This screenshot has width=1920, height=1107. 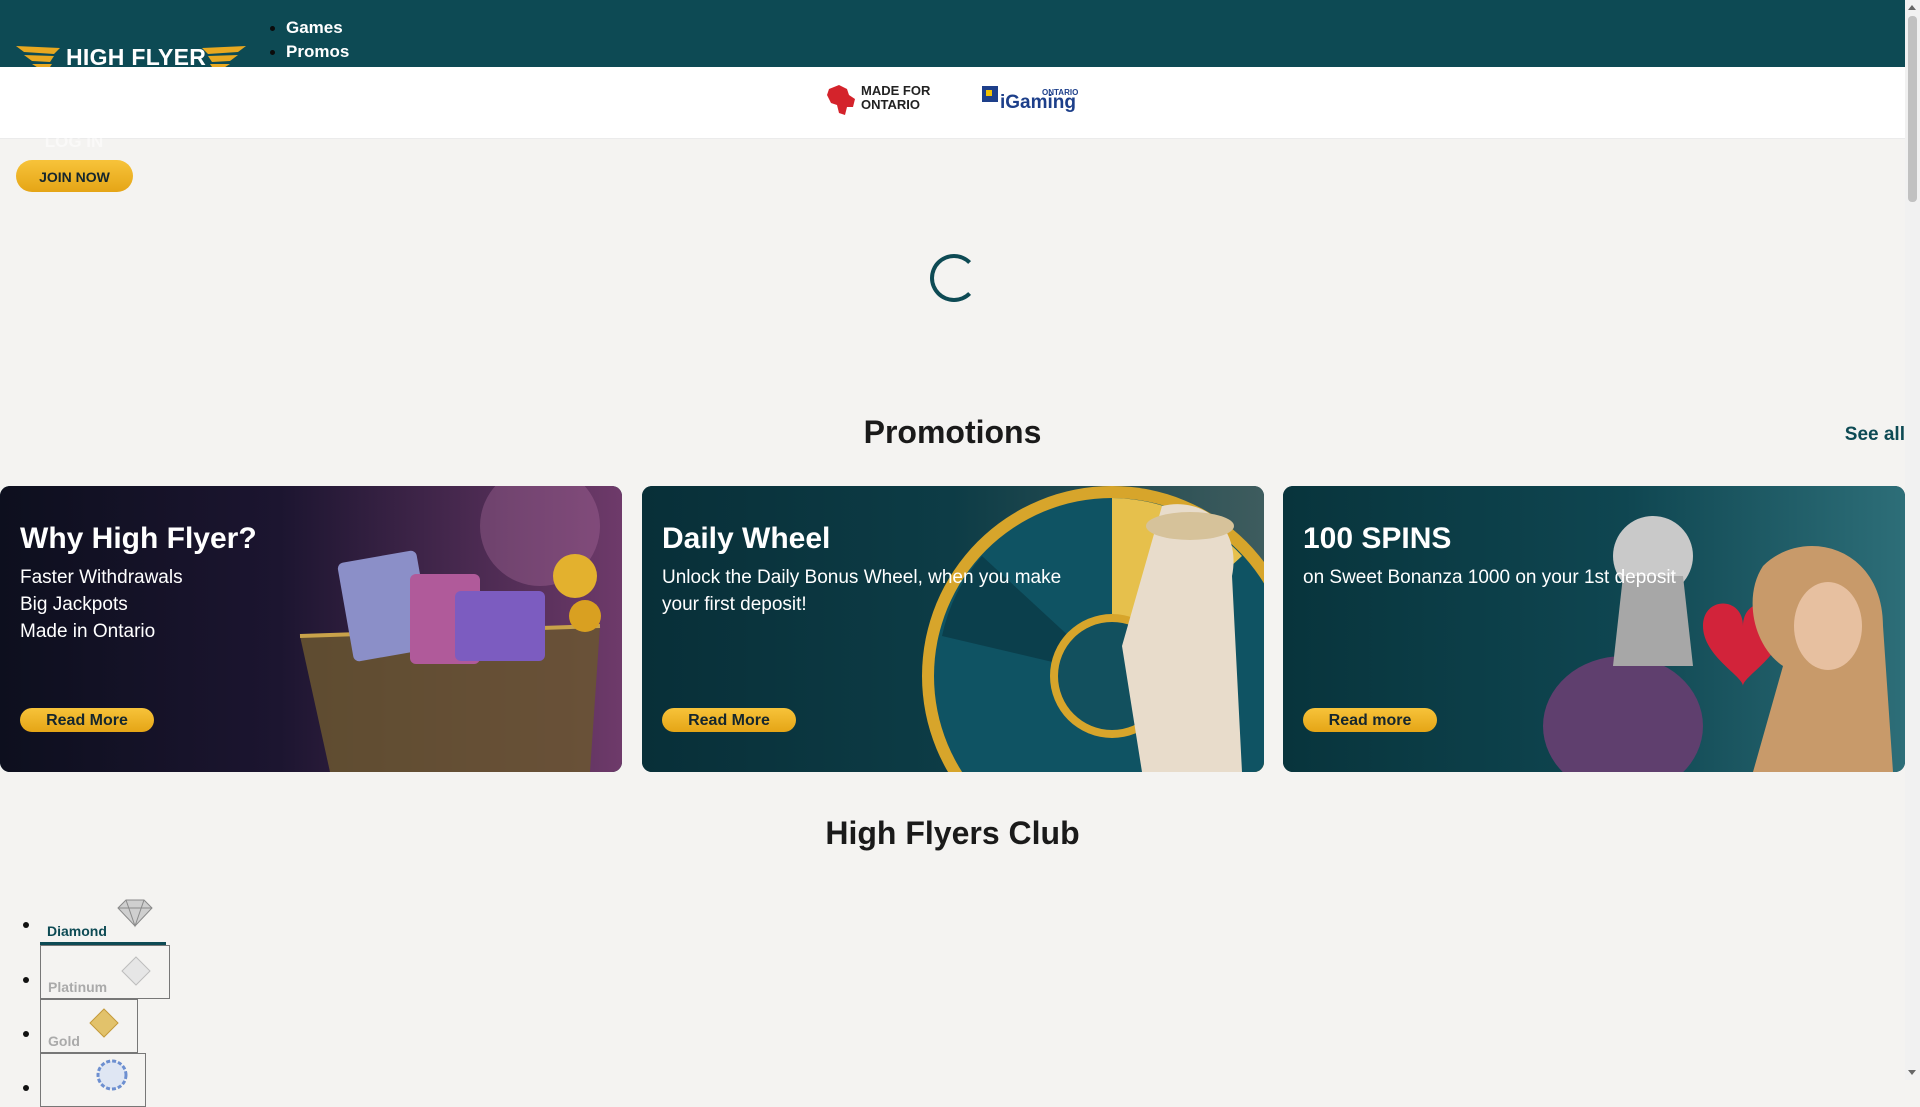 What do you see at coordinates (64, 1041) in the screenshot?
I see `tier-label: Gold` at bounding box center [64, 1041].